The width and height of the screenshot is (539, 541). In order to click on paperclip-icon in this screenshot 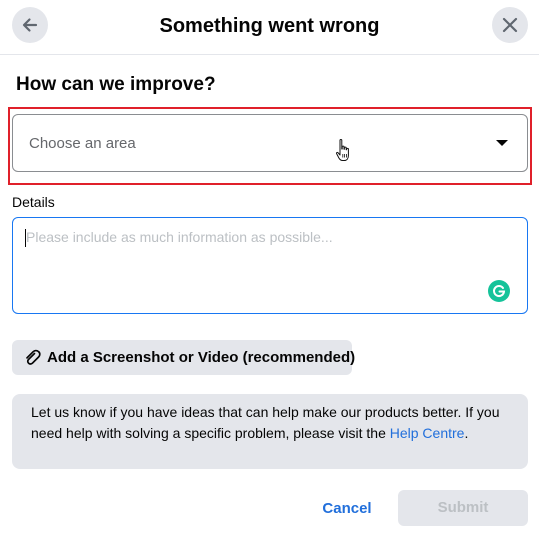, I will do `click(33, 358)`.